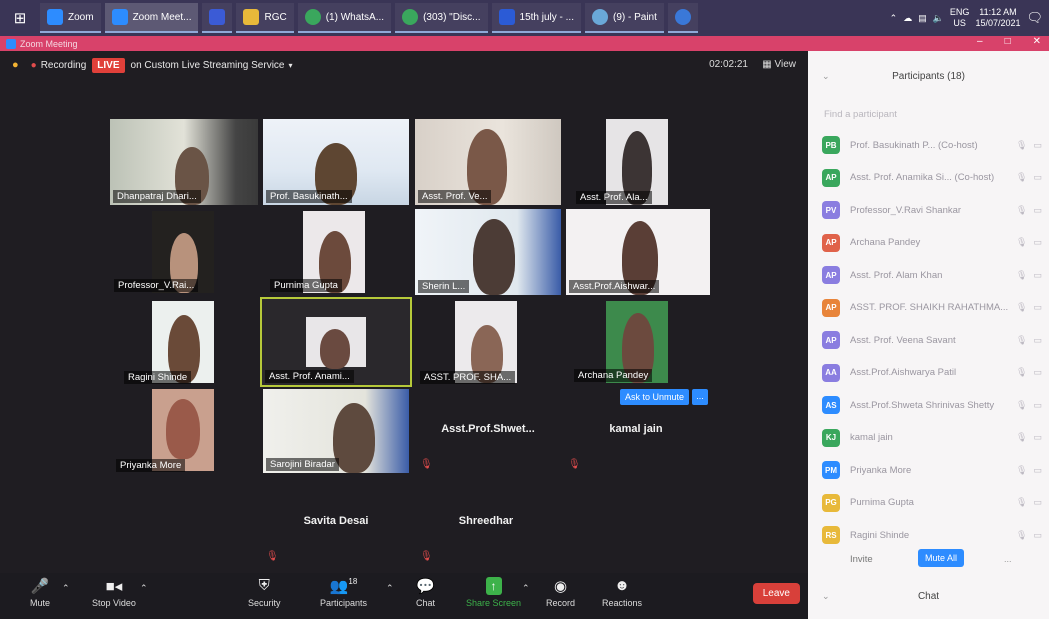 This screenshot has height=619, width=1049. What do you see at coordinates (622, 592) in the screenshot?
I see `reactions-button: ☻ Reactions` at bounding box center [622, 592].